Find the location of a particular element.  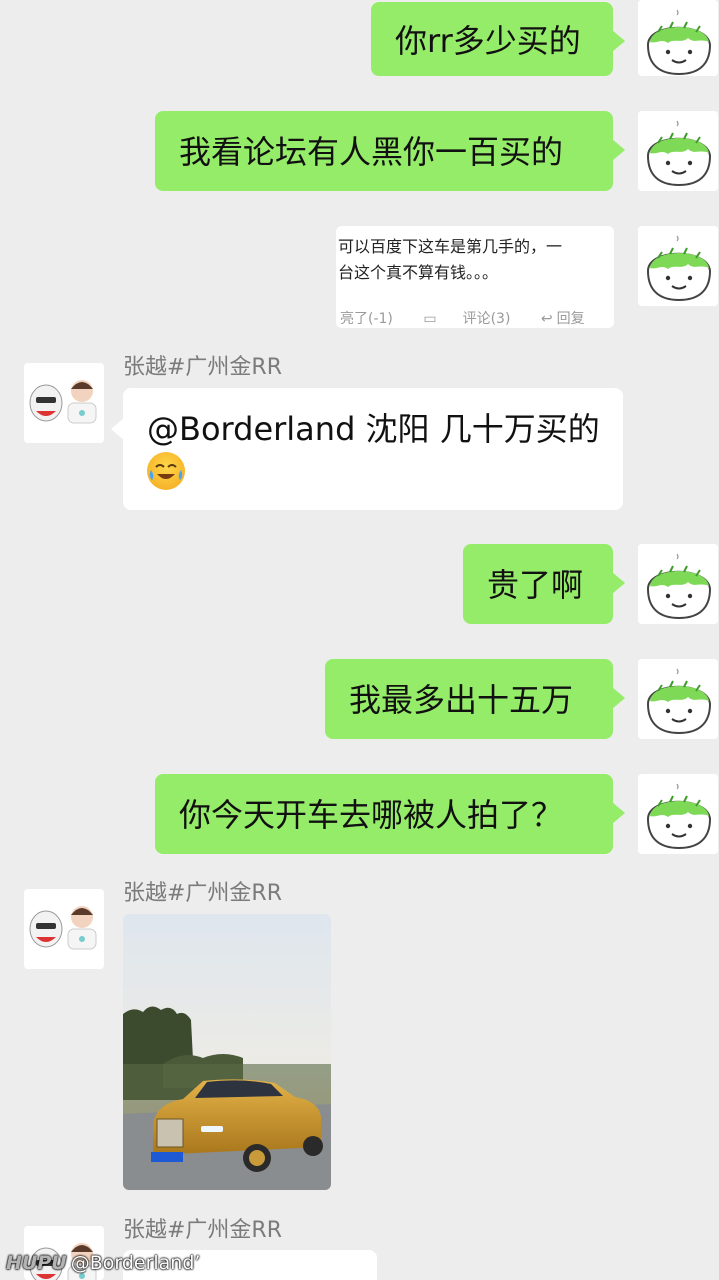

message-text: 我最多出十五万 is located at coordinates (461, 700).